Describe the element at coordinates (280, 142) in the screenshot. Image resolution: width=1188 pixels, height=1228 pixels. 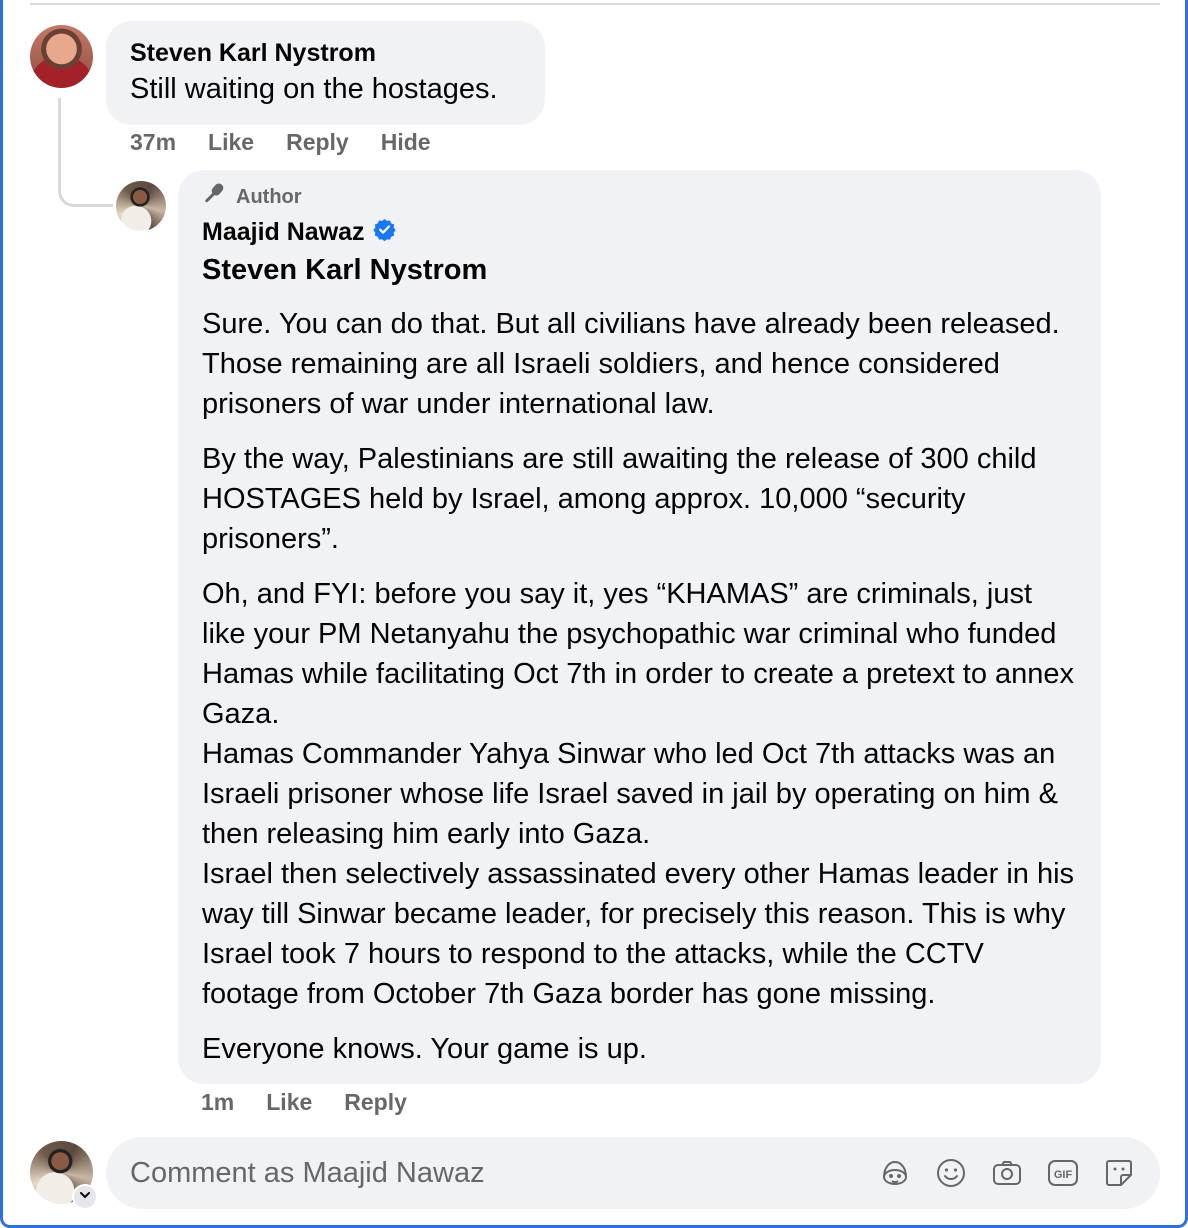
I see `comment-actions: 37m Like Reply Hide` at that location.